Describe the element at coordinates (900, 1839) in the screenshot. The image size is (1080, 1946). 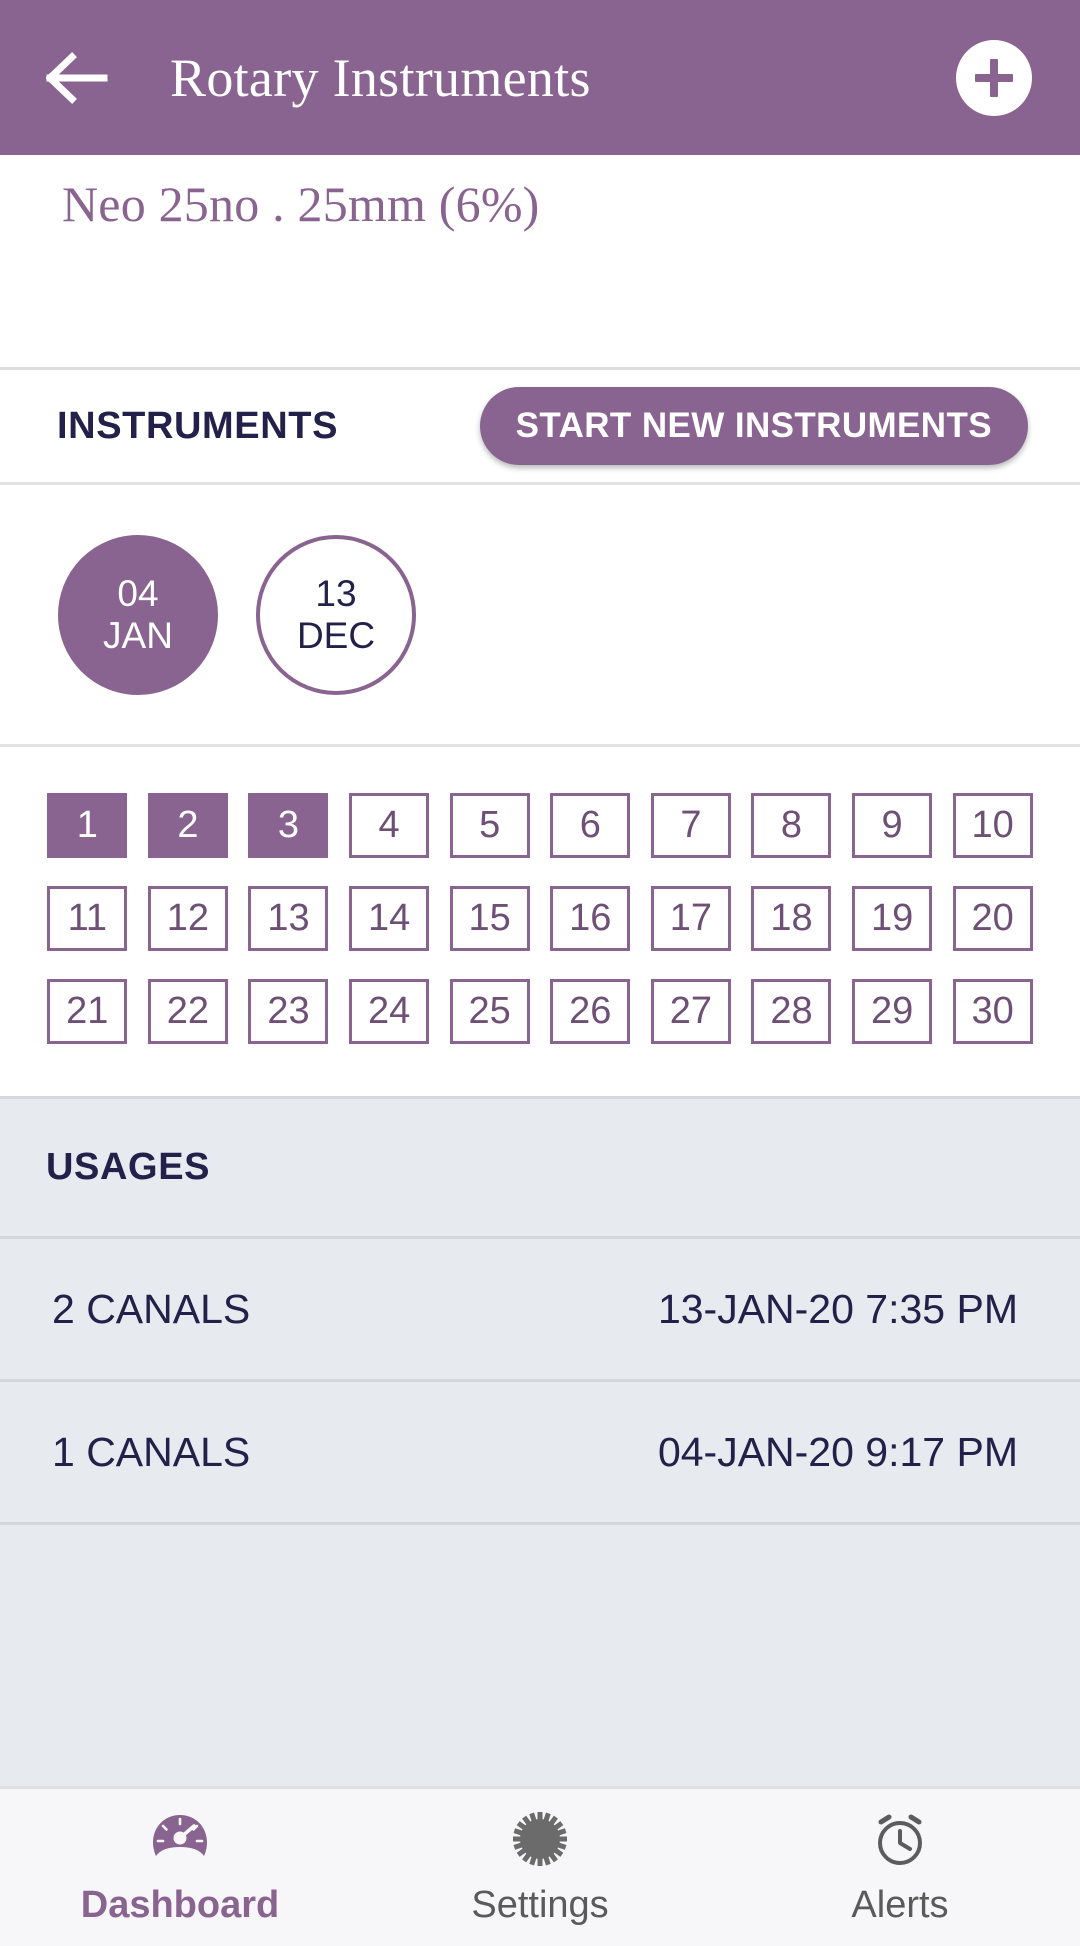
I see `alarm-clock-icon` at that location.